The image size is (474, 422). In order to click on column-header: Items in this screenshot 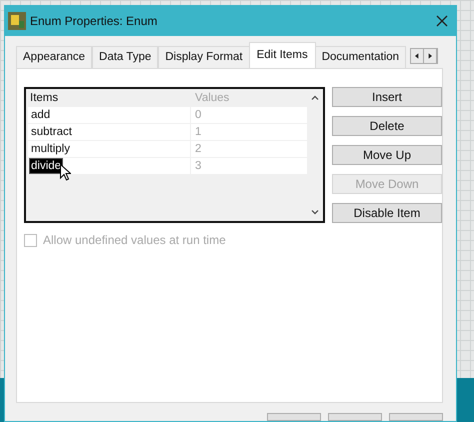, I will do `click(109, 98)`.